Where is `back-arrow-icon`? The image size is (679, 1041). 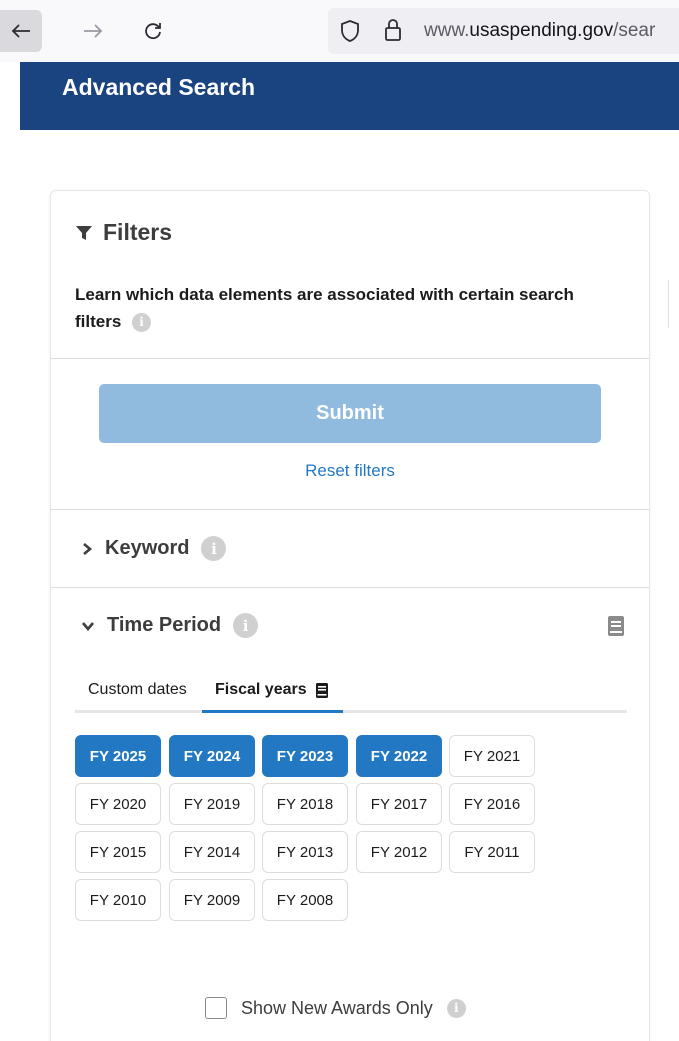 back-arrow-icon is located at coordinates (20, 31).